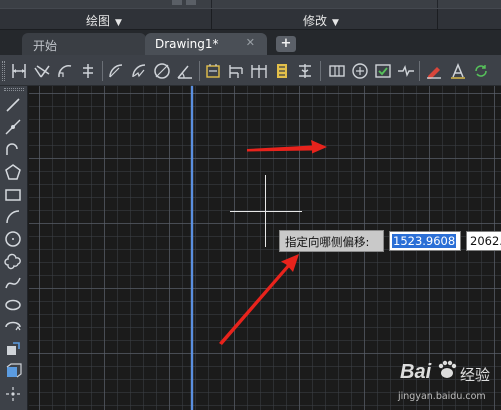  Describe the element at coordinates (65, 71) in the screenshot. I see `dim-arc-icon` at that location.